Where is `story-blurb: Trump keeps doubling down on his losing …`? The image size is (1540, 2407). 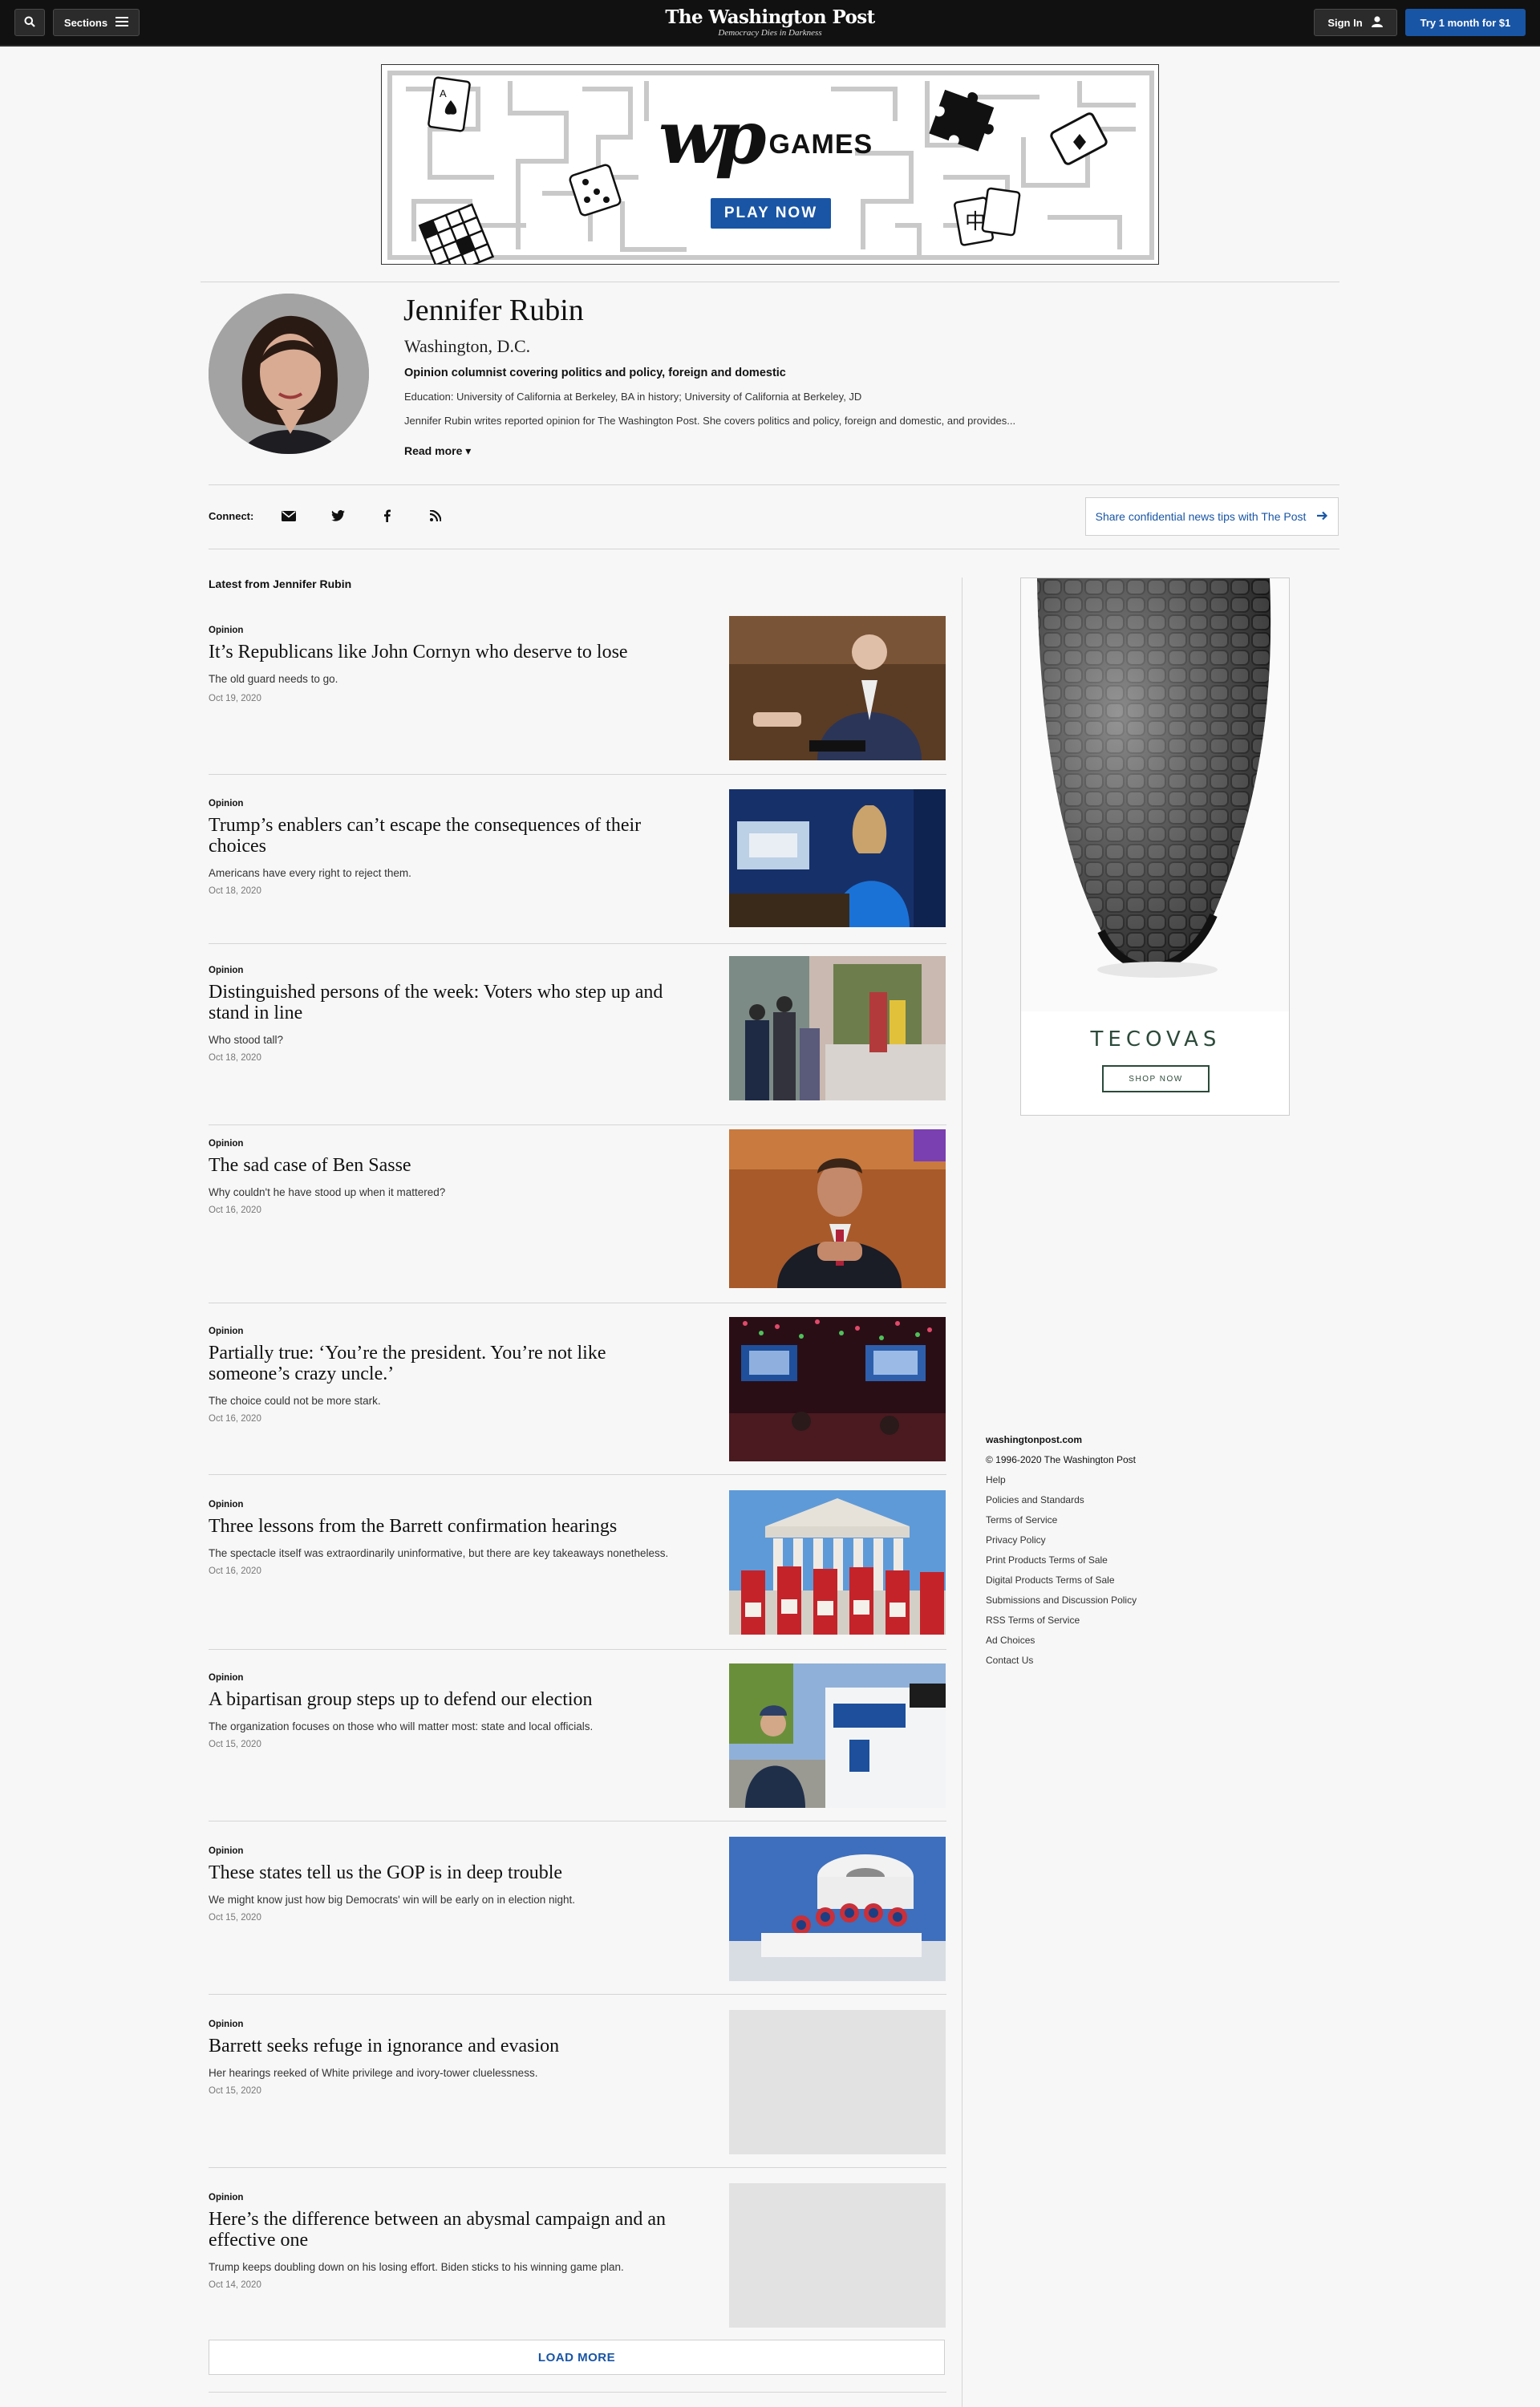 story-blurb: Trump keeps doubling down on his losing … is located at coordinates (416, 2267).